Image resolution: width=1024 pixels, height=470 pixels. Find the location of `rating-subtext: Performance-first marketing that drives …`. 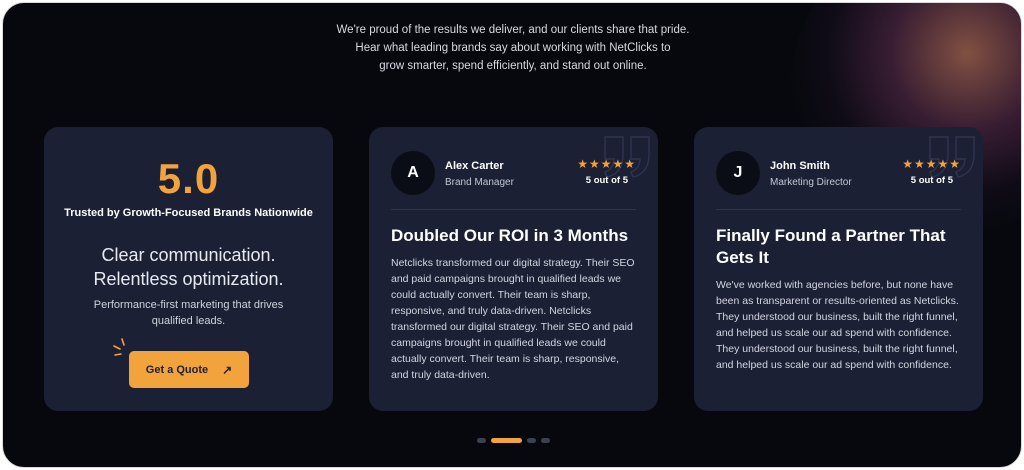

rating-subtext: Performance-first marketing that drives … is located at coordinates (188, 313).